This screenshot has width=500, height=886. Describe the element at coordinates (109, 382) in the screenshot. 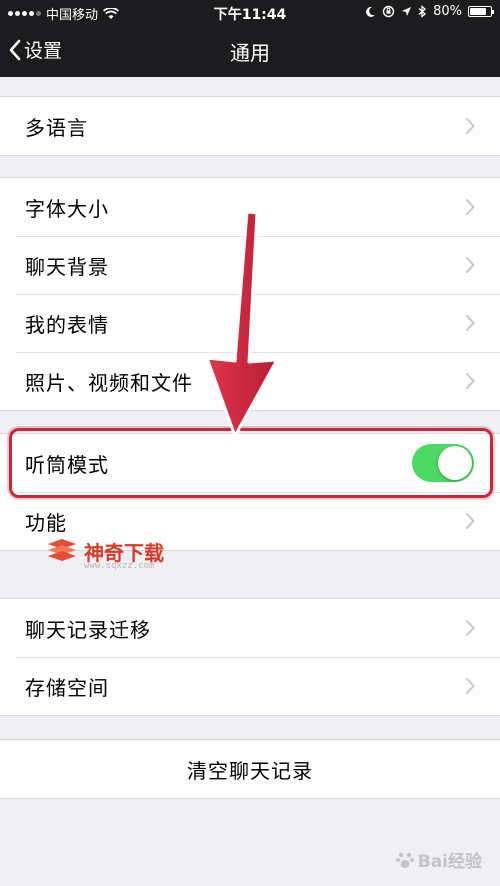

I see `row-label: 照片、视频和文件` at that location.